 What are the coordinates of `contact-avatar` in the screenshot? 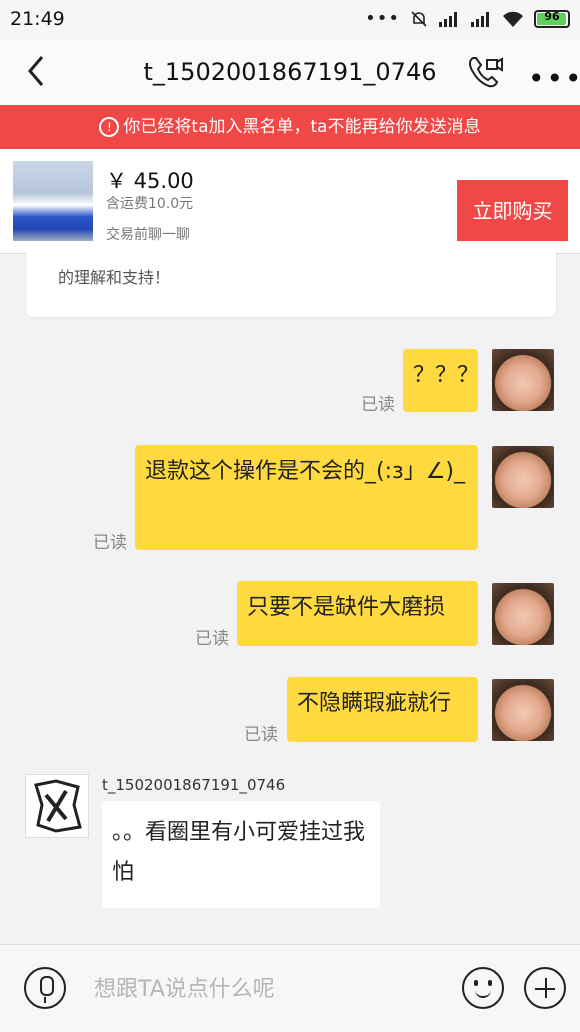 It's located at (57, 806).